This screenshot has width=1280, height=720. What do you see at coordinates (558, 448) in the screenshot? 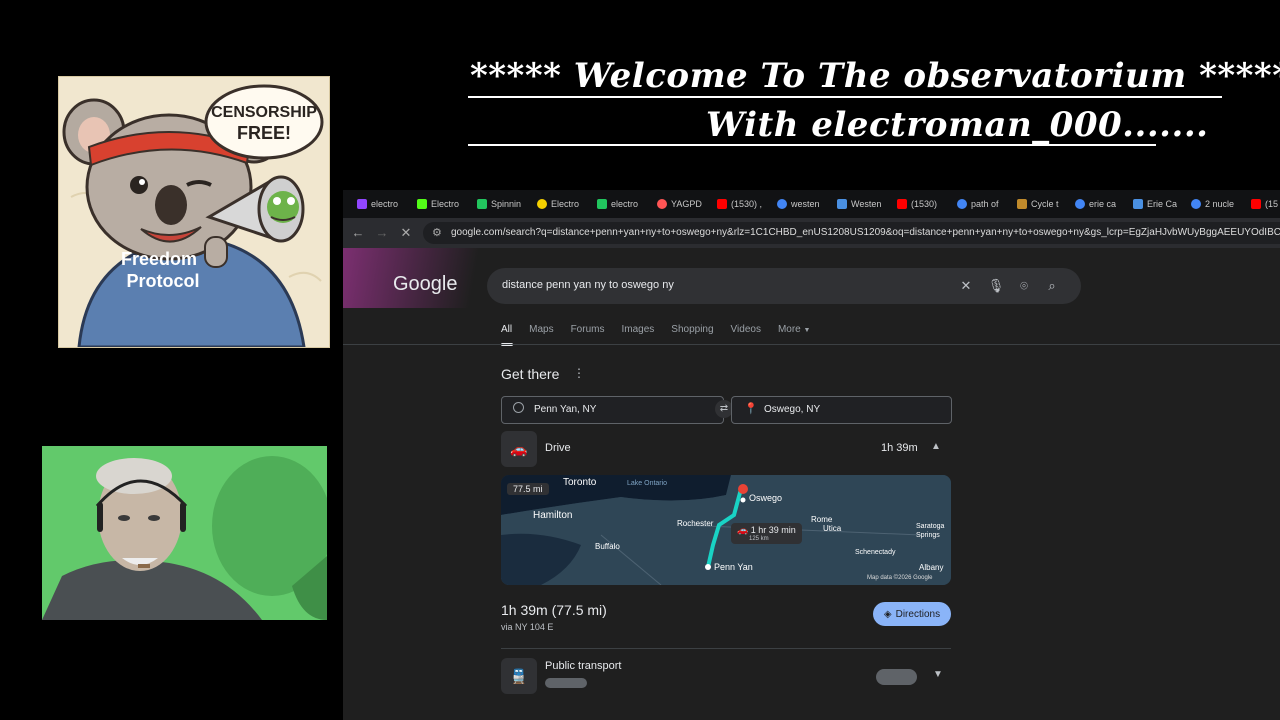
I see `drive-label: Drive` at bounding box center [558, 448].